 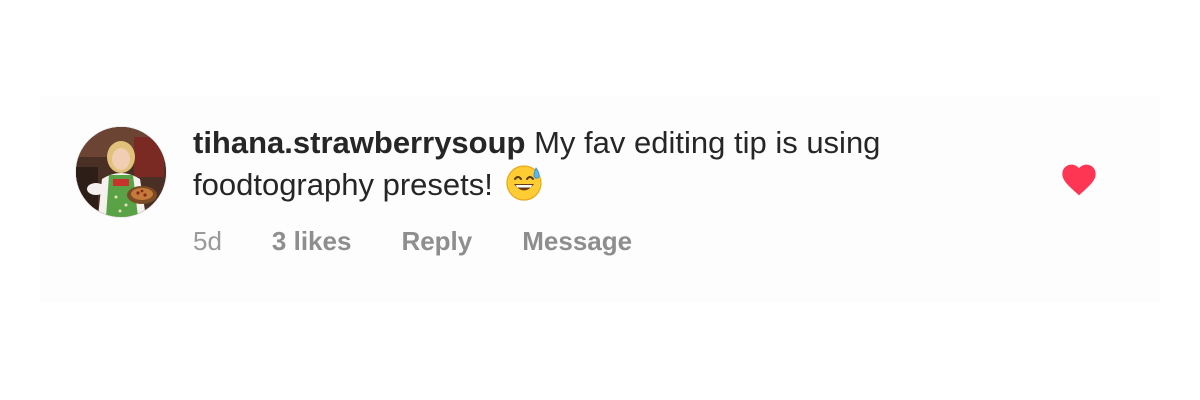 I want to click on comment-time: 5d, so click(x=207, y=241).